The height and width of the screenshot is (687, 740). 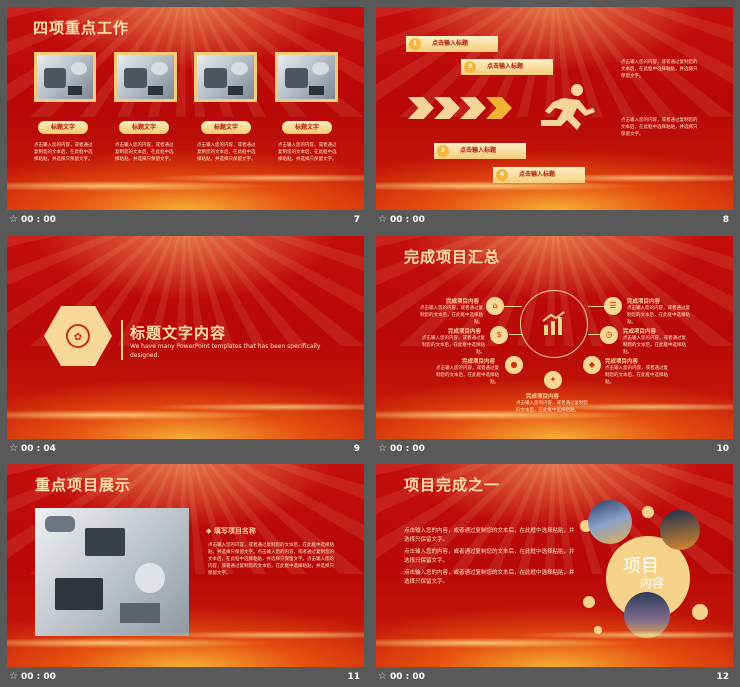 What do you see at coordinates (489, 556) in the screenshot?
I see `paragraph: 点击输入您的内容，或者通过复制您的文本后，在此框中选择粘贴，并选择只保留文字。` at bounding box center [489, 556].